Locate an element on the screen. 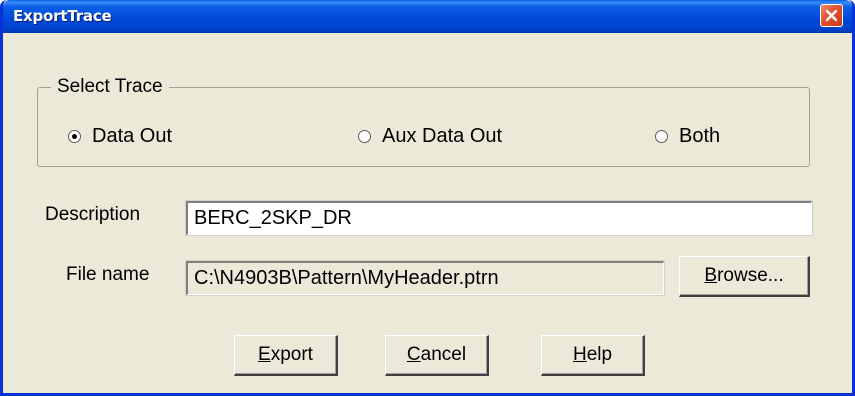 This screenshot has width=855, height=396. file-name-value: C:\N4903B\Pattern\MyHeader.ptrn is located at coordinates (346, 278).